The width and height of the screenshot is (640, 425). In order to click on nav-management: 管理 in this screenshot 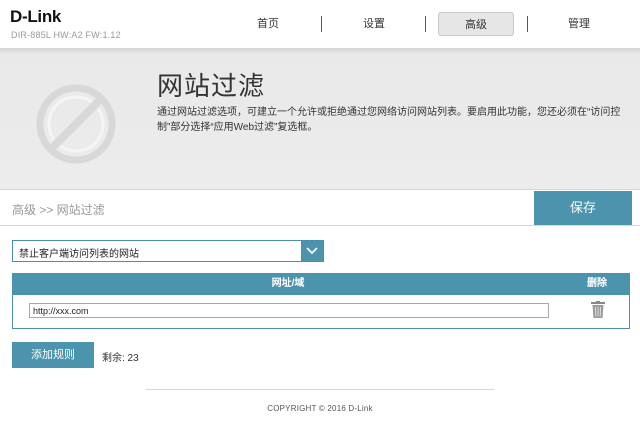, I will do `click(579, 24)`.